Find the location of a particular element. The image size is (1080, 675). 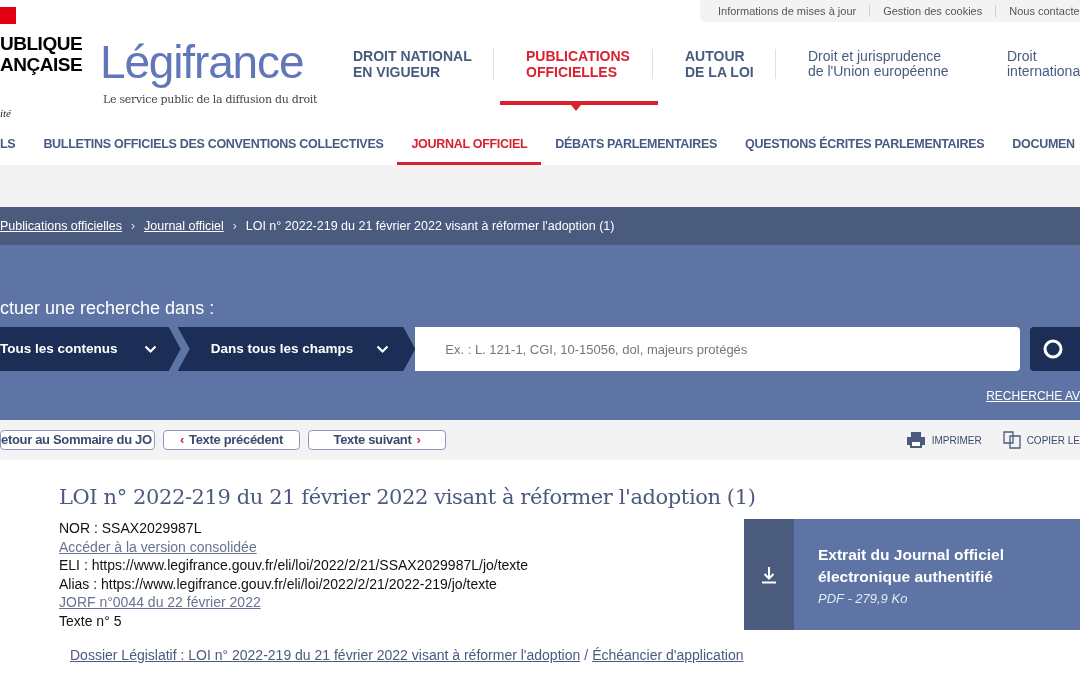

search-button is located at coordinates (1055, 349).